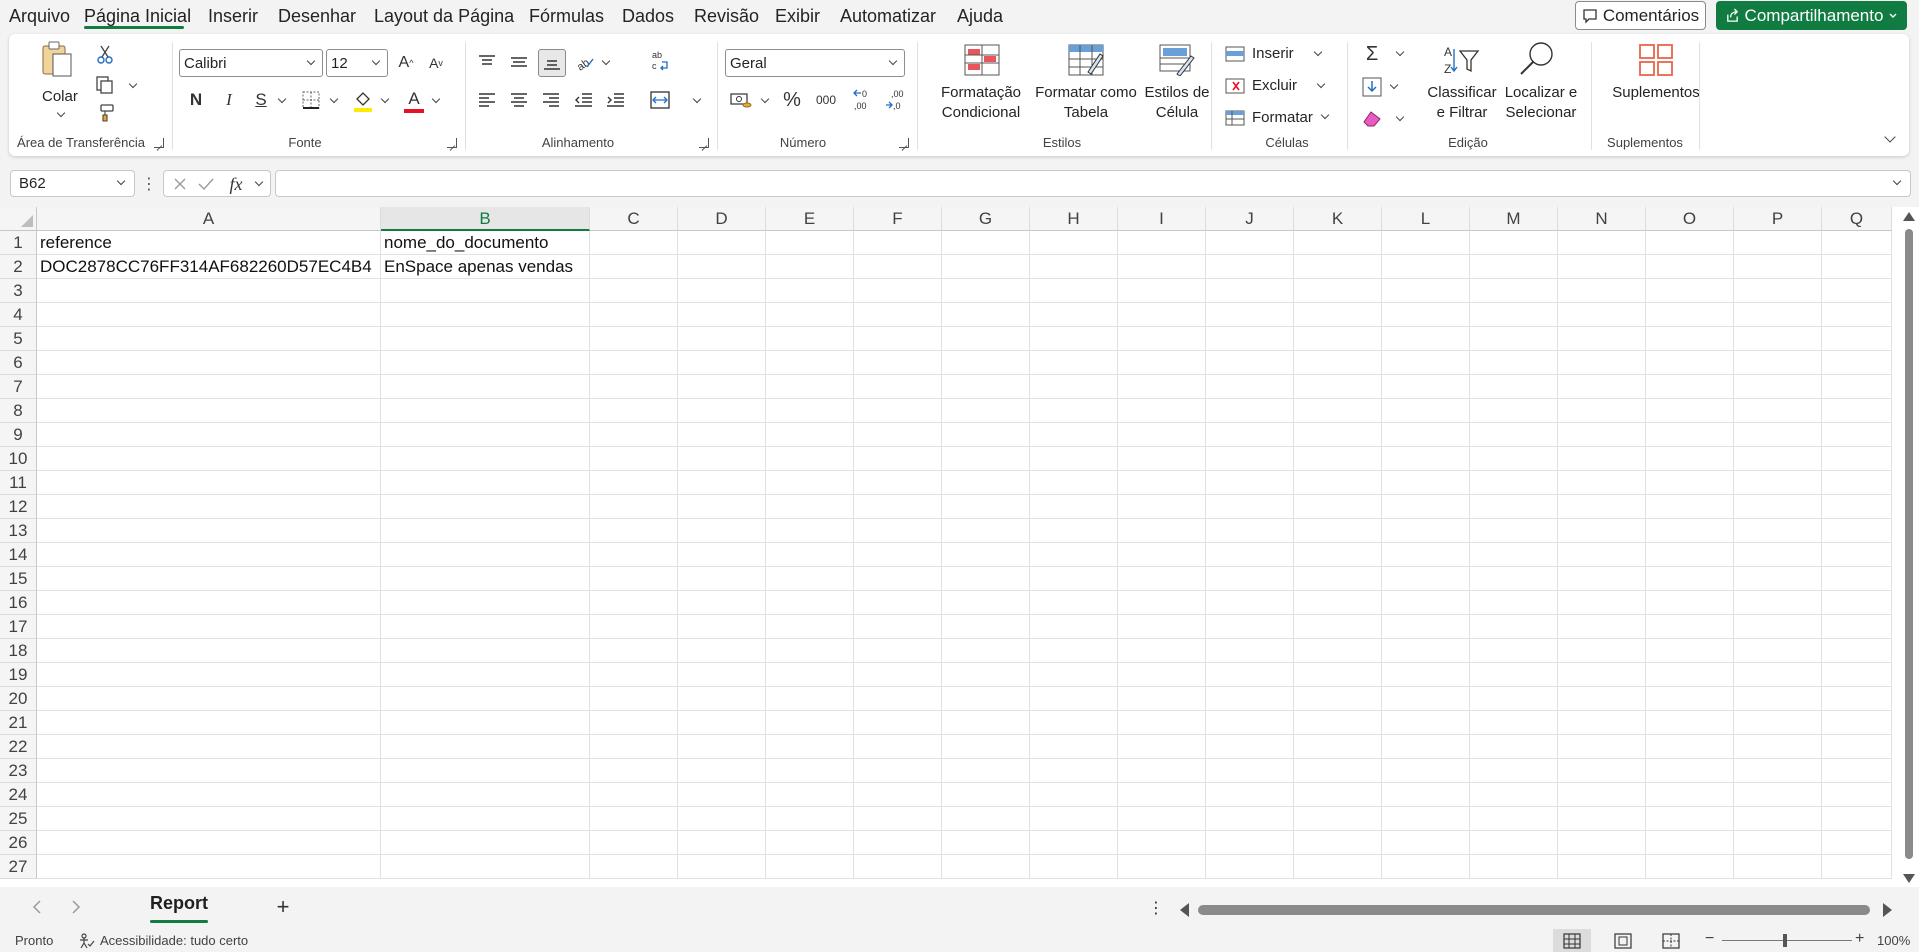 This screenshot has height=952, width=1919. What do you see at coordinates (18, 651) in the screenshot?
I see `row-header-18: 18` at bounding box center [18, 651].